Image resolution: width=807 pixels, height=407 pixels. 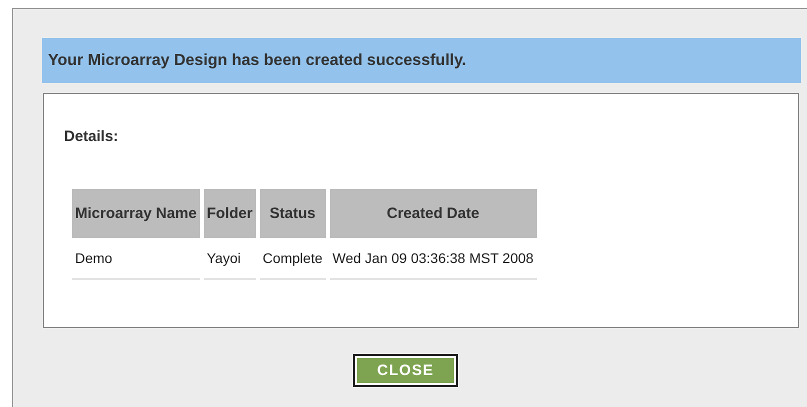 I want to click on column-header: Folder, so click(x=230, y=213).